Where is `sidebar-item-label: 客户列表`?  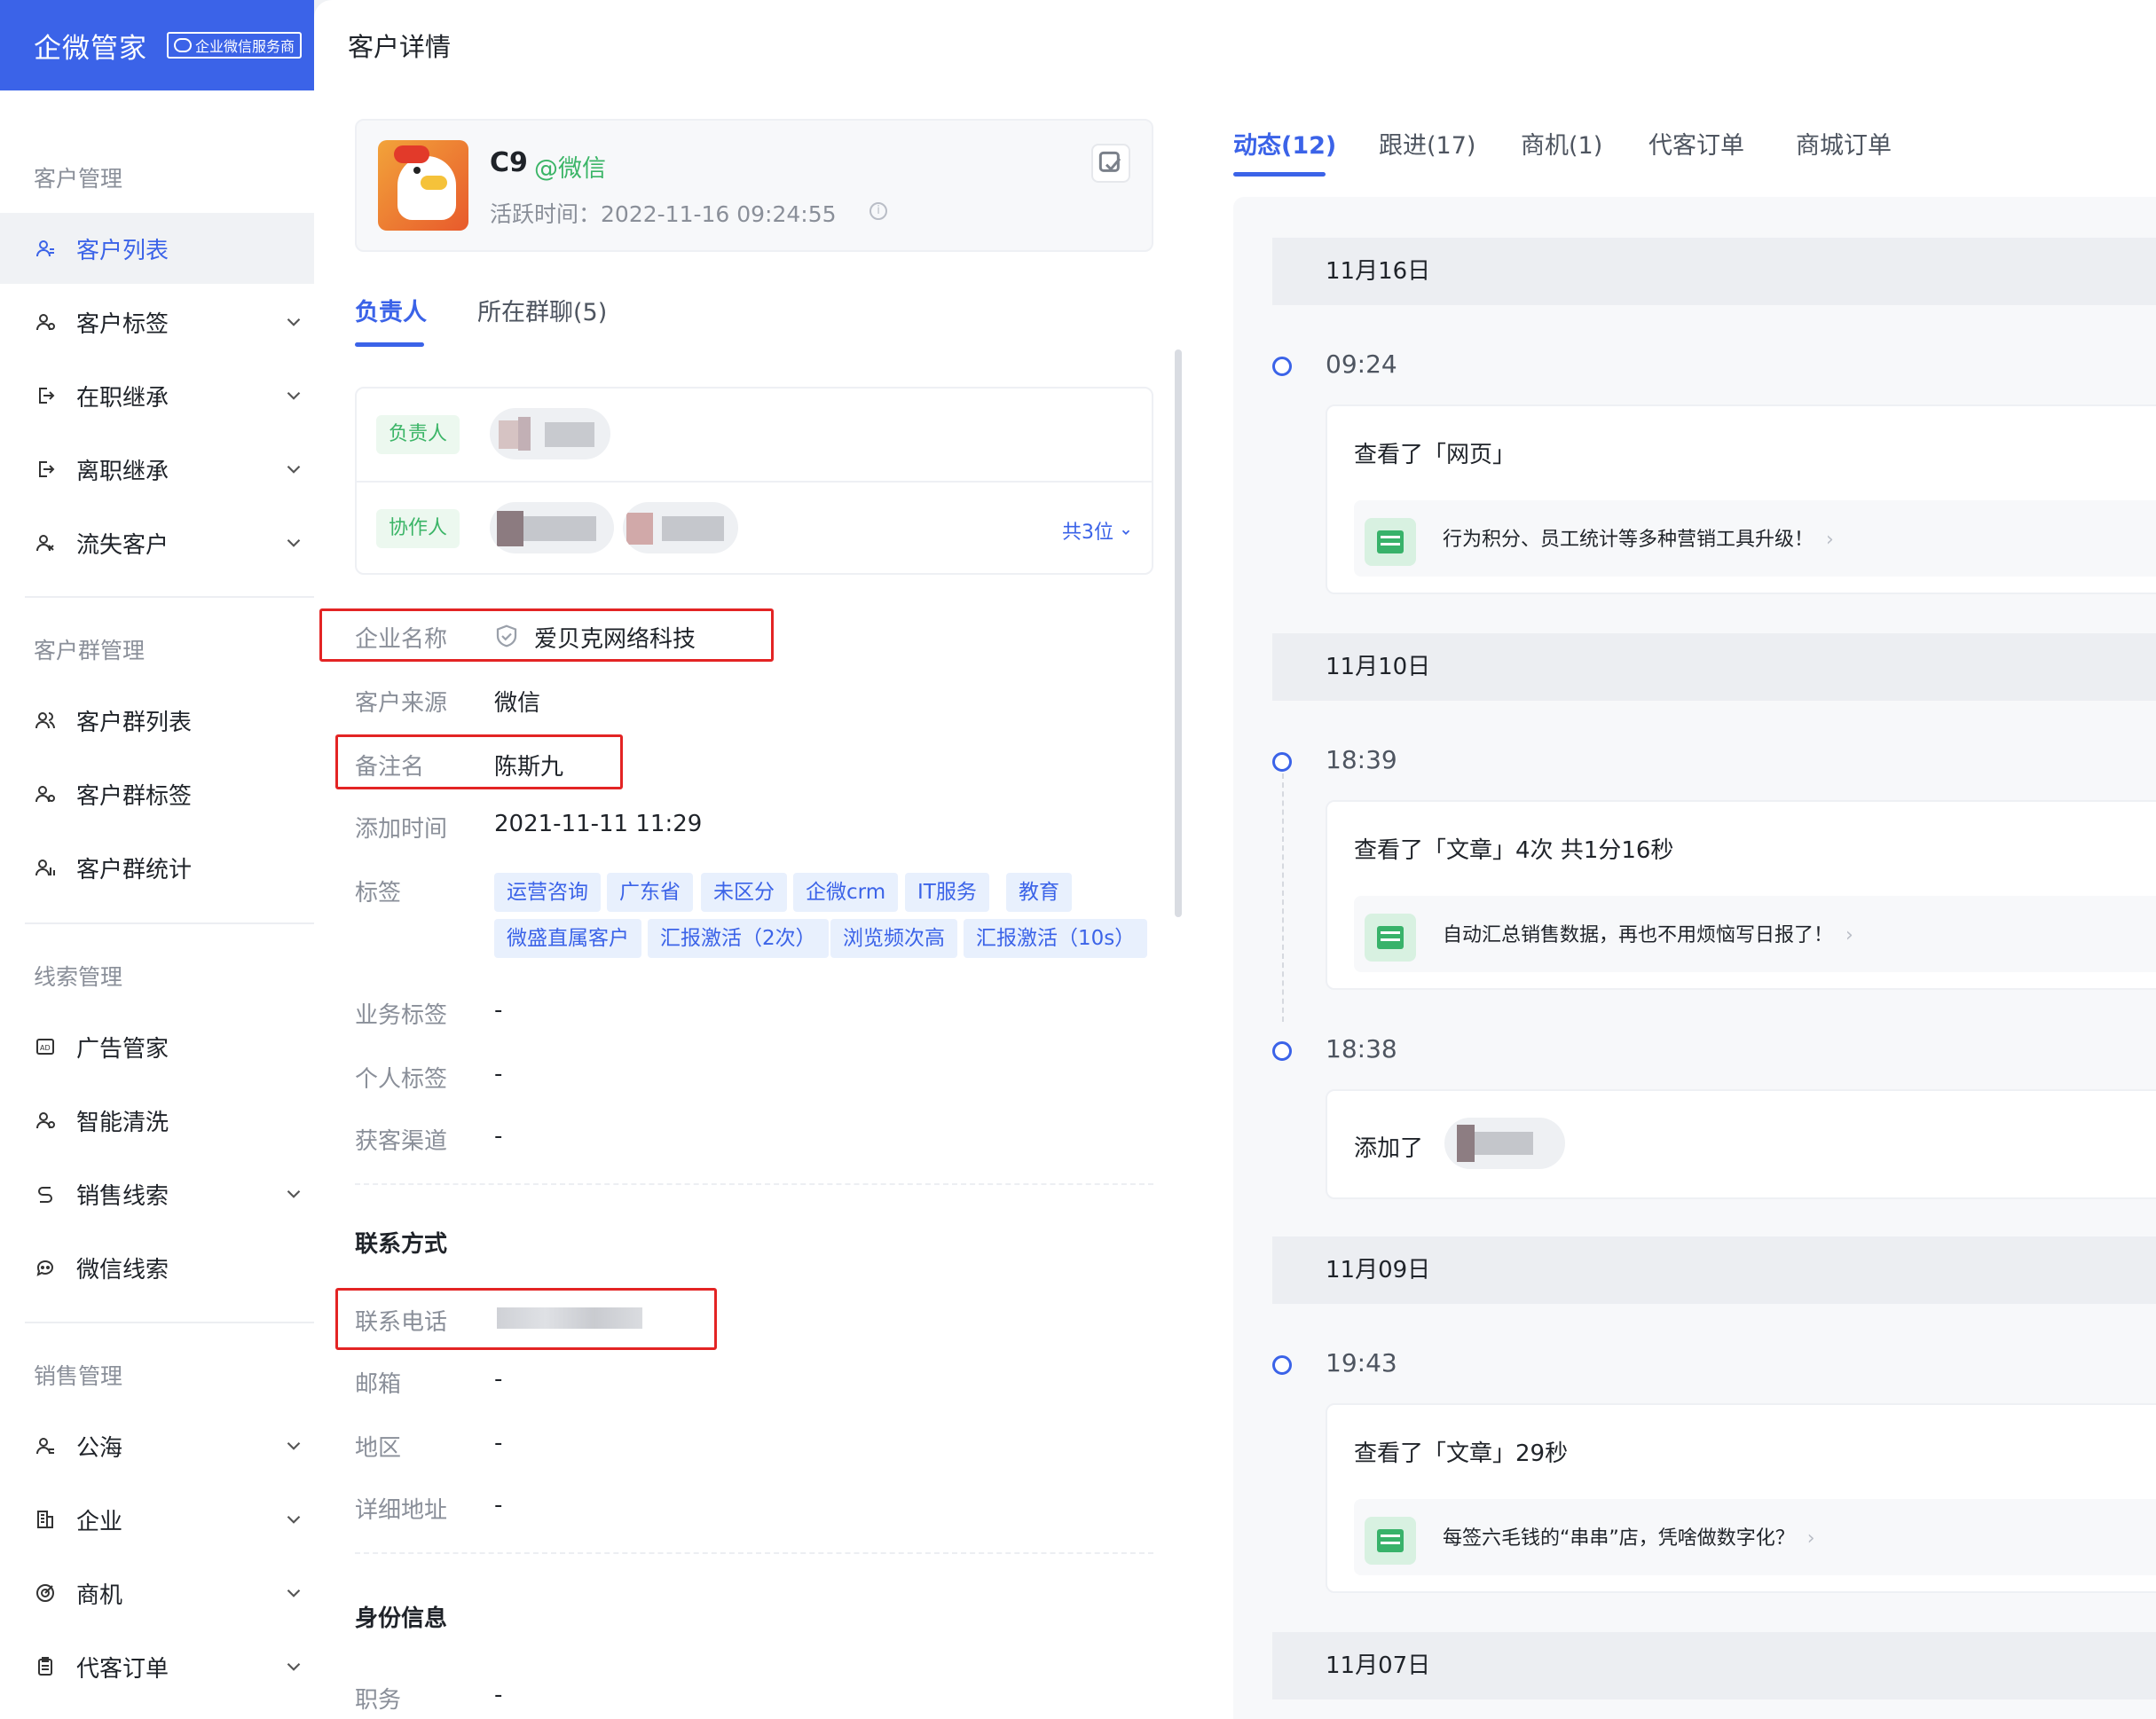 sidebar-item-label: 客户列表 is located at coordinates (122, 250).